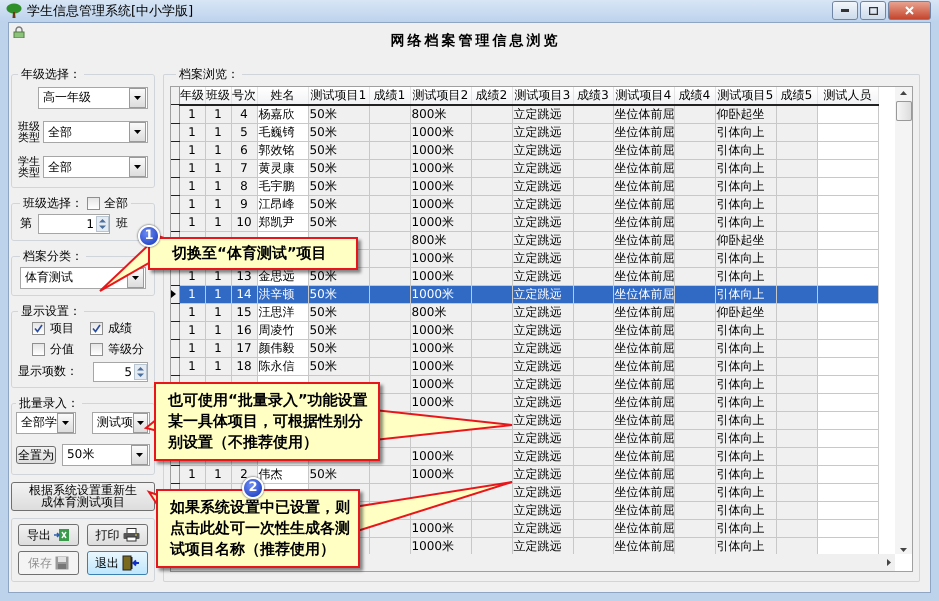 The width and height of the screenshot is (939, 601). What do you see at coordinates (903, 92) in the screenshot?
I see `scroll-up-icon` at bounding box center [903, 92].